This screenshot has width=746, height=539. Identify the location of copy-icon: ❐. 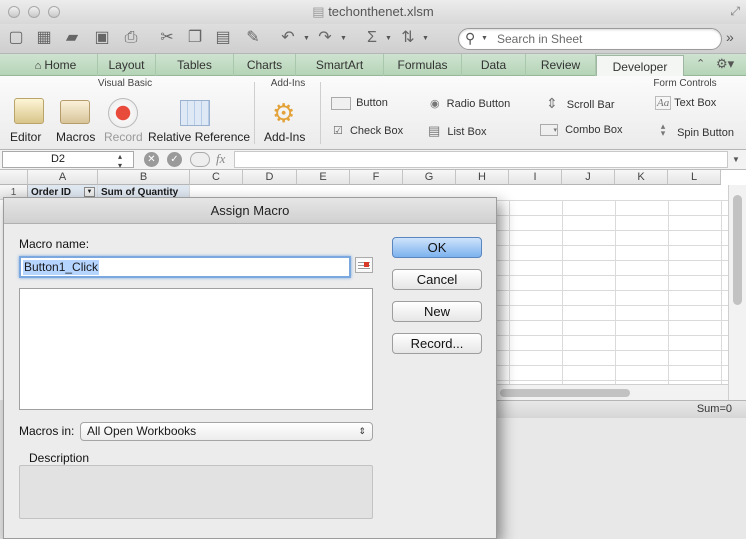
(195, 38).